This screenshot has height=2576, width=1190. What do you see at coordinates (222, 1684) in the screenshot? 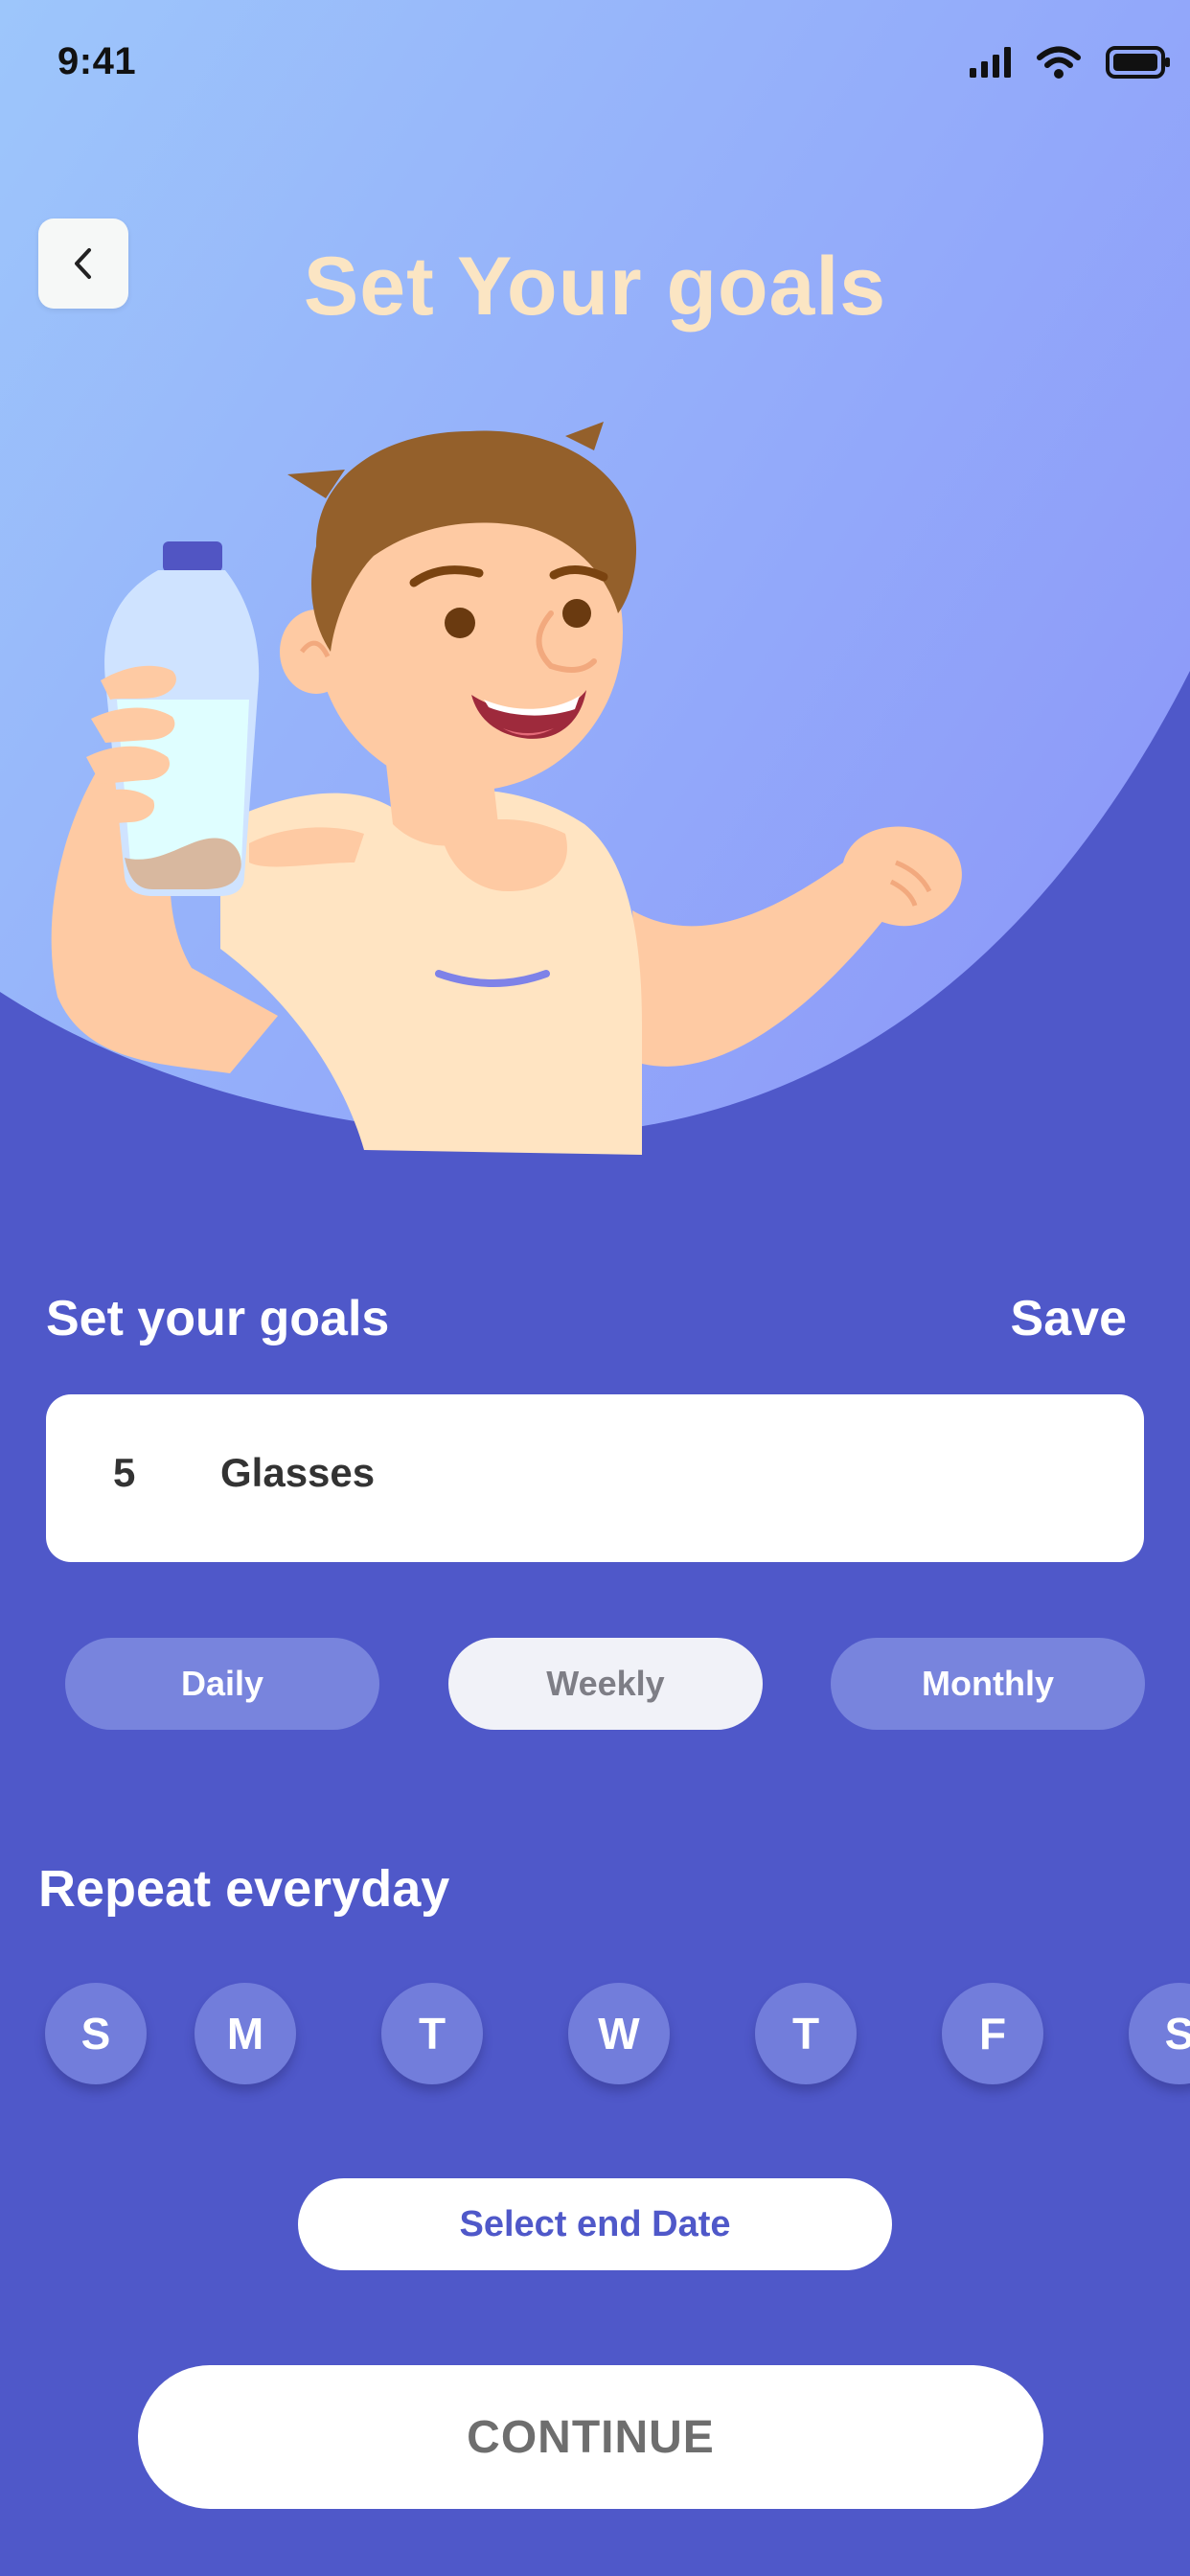
I see `period-daily-button: Daily` at bounding box center [222, 1684].